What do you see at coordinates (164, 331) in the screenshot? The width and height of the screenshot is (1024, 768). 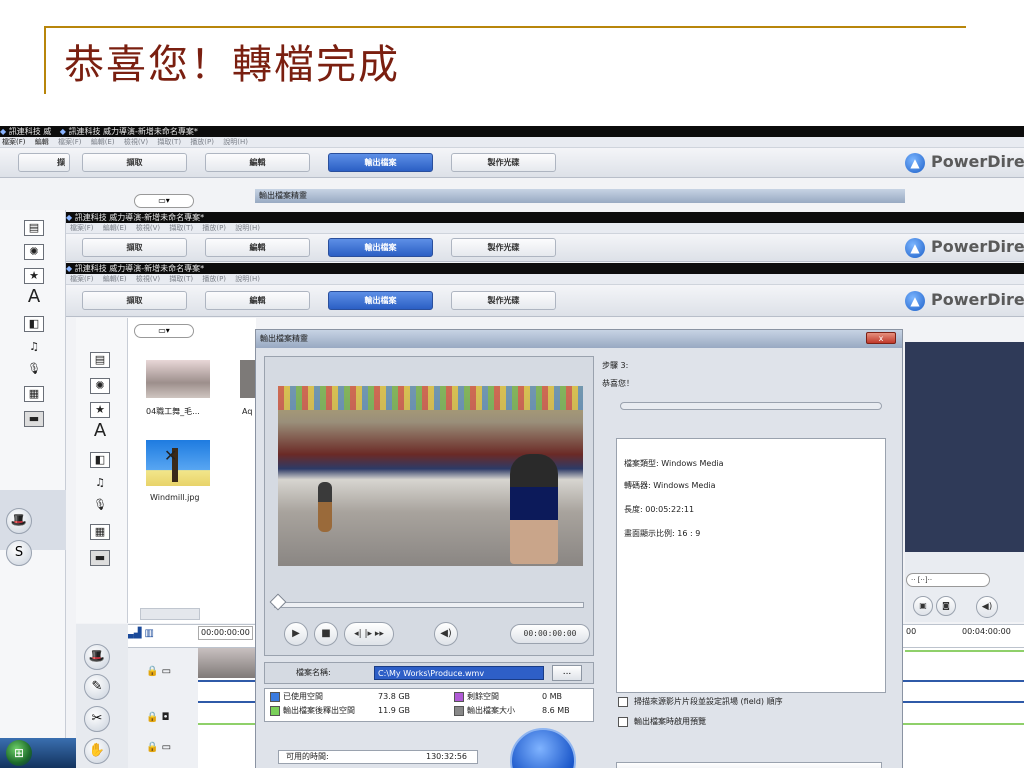 I see `folder-dropdown: ▭▾` at bounding box center [164, 331].